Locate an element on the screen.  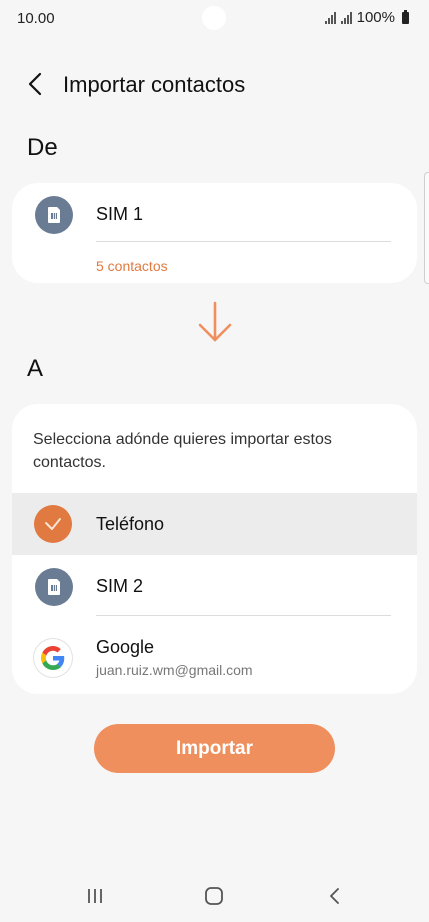
import-button: Importar is located at coordinates (214, 748).